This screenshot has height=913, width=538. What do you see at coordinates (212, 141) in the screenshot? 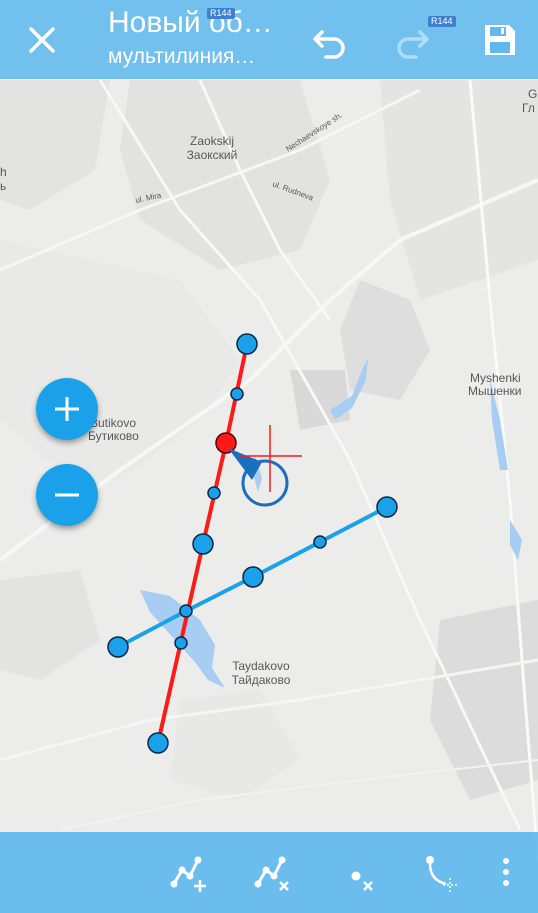
I see `map-label-zaokskij-lat: Zaokskij` at bounding box center [212, 141].